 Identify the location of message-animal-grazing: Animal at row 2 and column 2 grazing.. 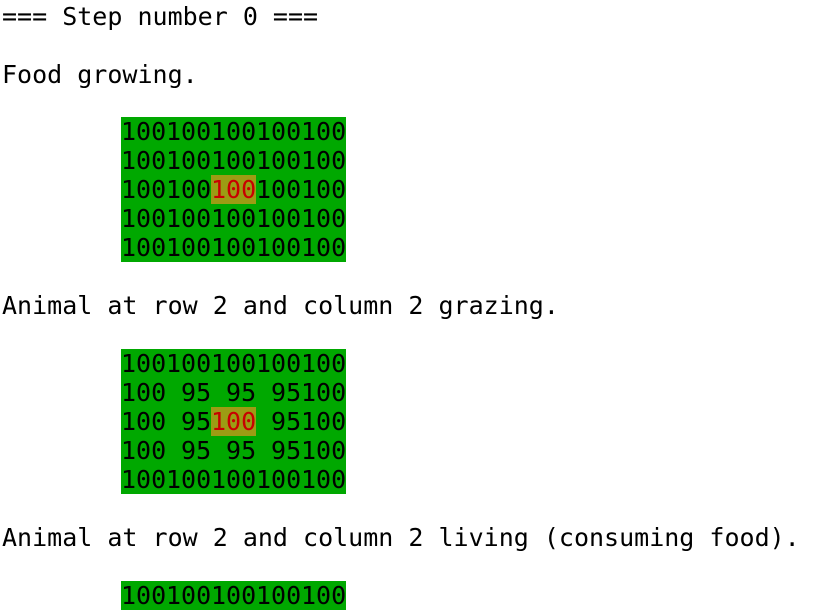
(280, 305).